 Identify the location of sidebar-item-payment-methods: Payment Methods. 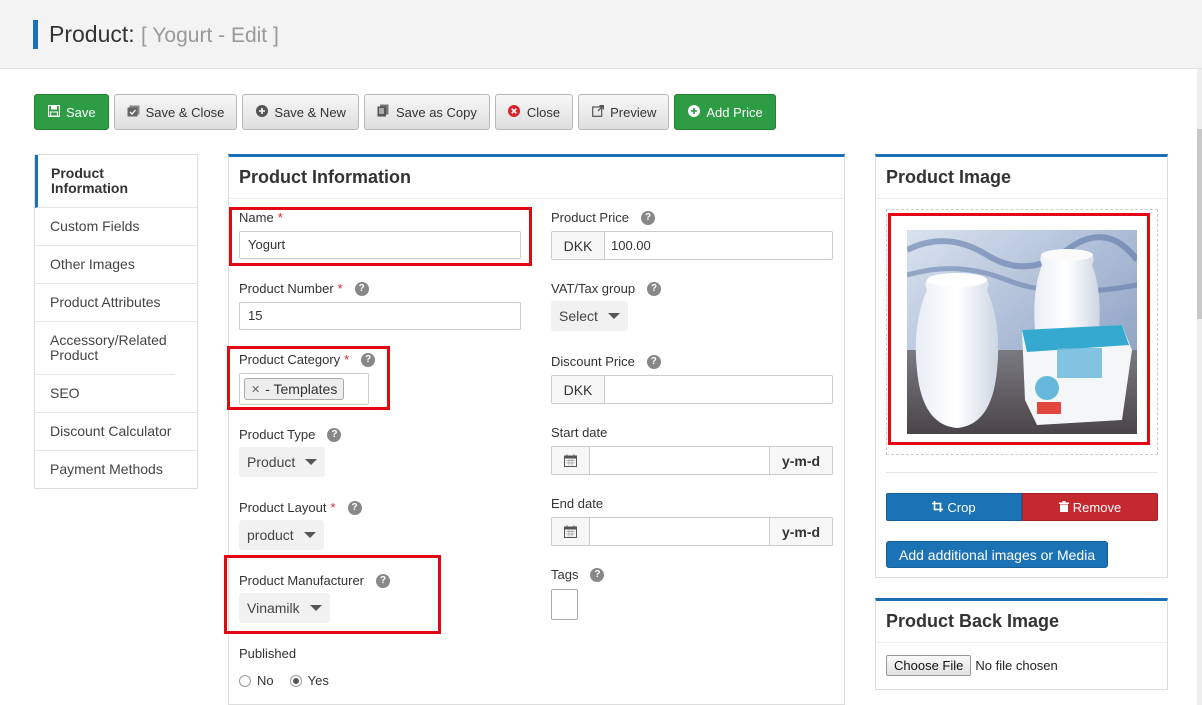
(116, 469).